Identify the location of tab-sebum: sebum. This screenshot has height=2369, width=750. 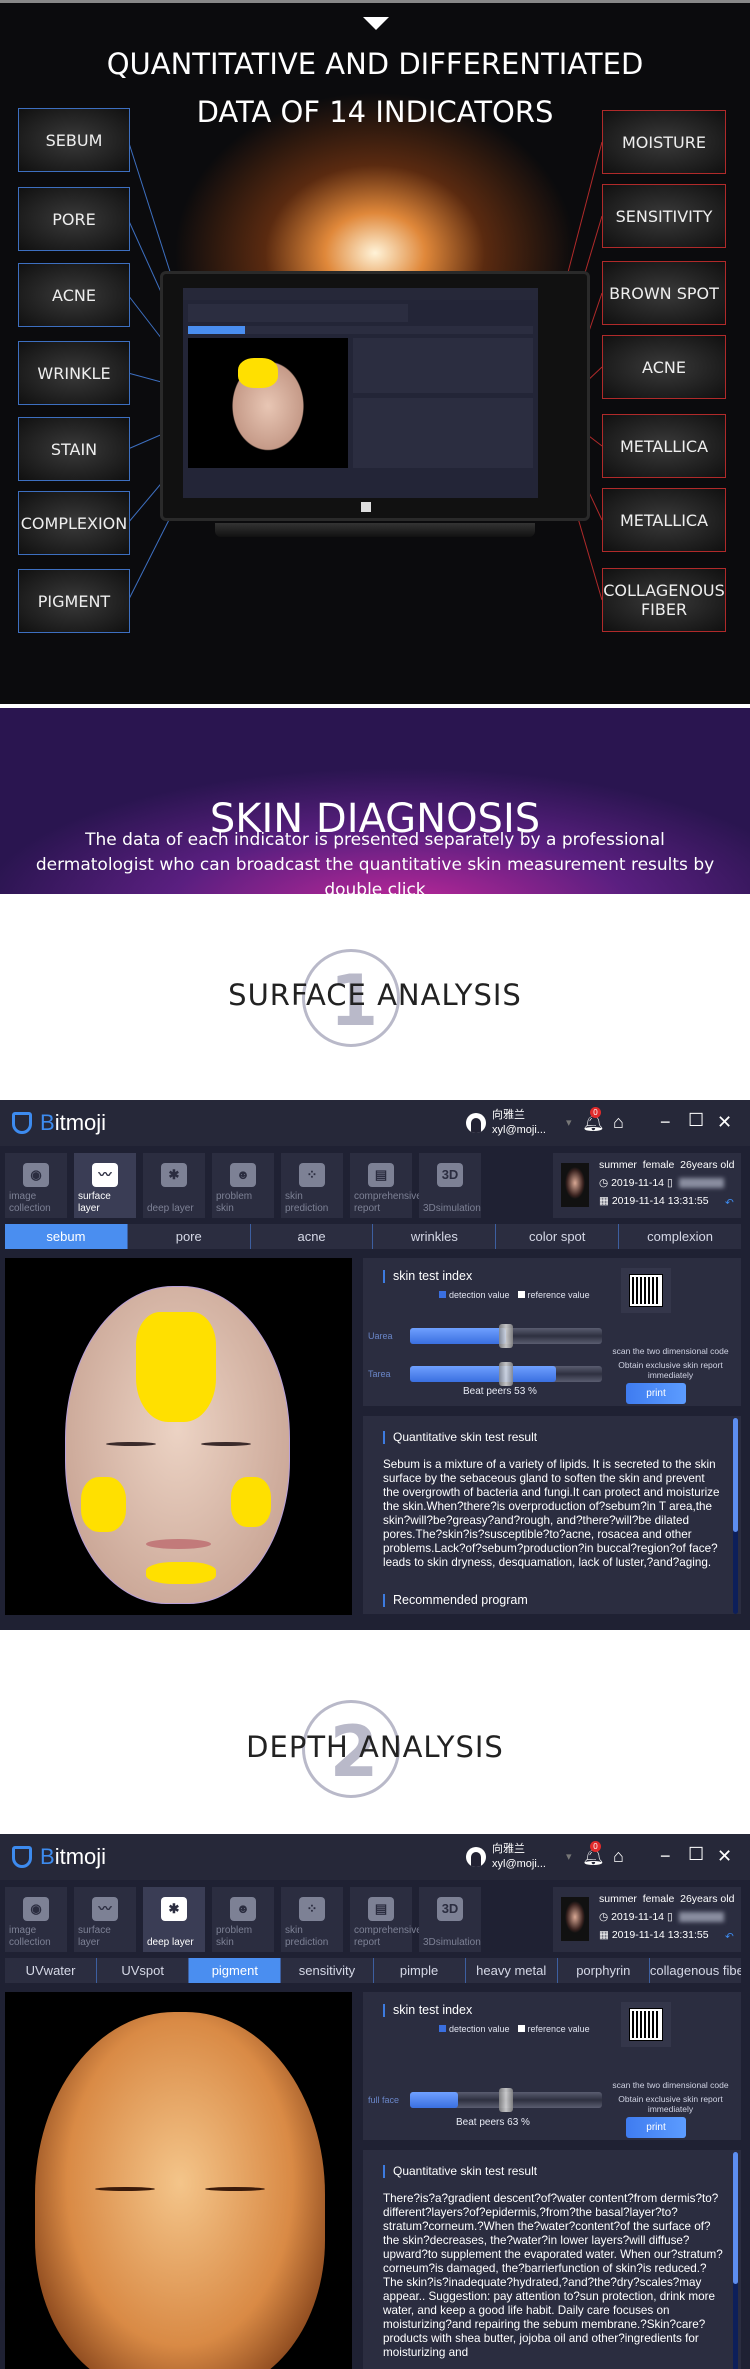
(66, 1236).